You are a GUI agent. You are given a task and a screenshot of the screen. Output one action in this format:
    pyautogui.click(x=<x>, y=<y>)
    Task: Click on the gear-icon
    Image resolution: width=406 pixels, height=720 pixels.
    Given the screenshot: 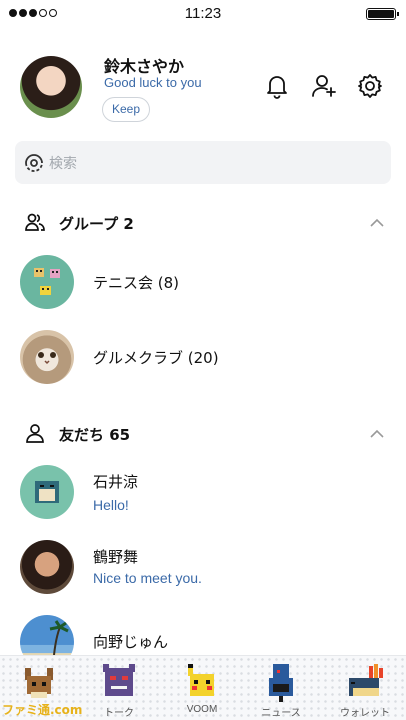 What is the action you would take?
    pyautogui.click(x=370, y=86)
    